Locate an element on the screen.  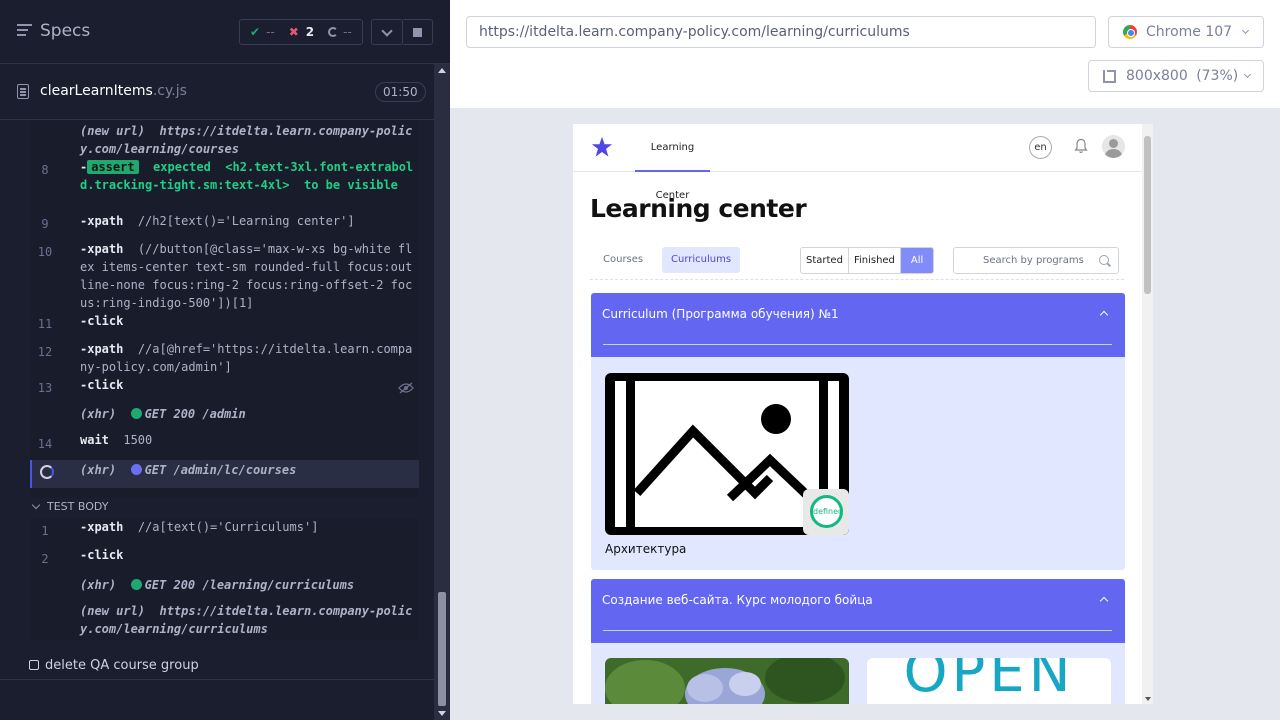
spec-file-row: clearLearnItems.cy.js 01:50 is located at coordinates (217, 92).